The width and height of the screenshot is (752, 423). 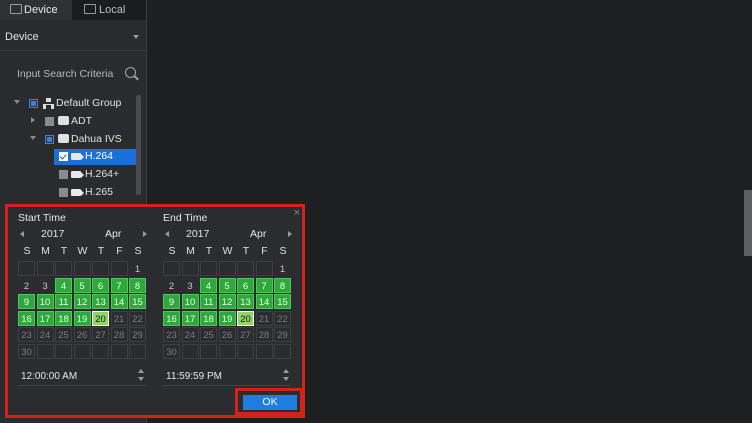 I want to click on tab-device: Device, so click(x=36, y=10).